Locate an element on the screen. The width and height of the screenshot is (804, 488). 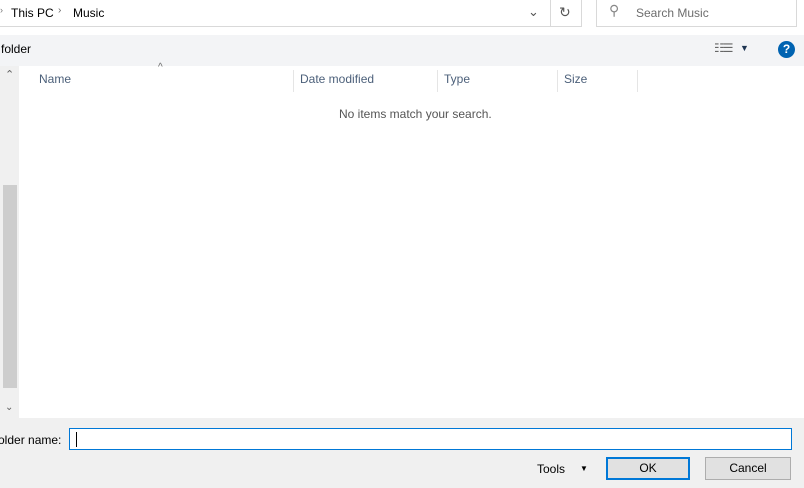
search-icon: ⚲ is located at coordinates (614, 10).